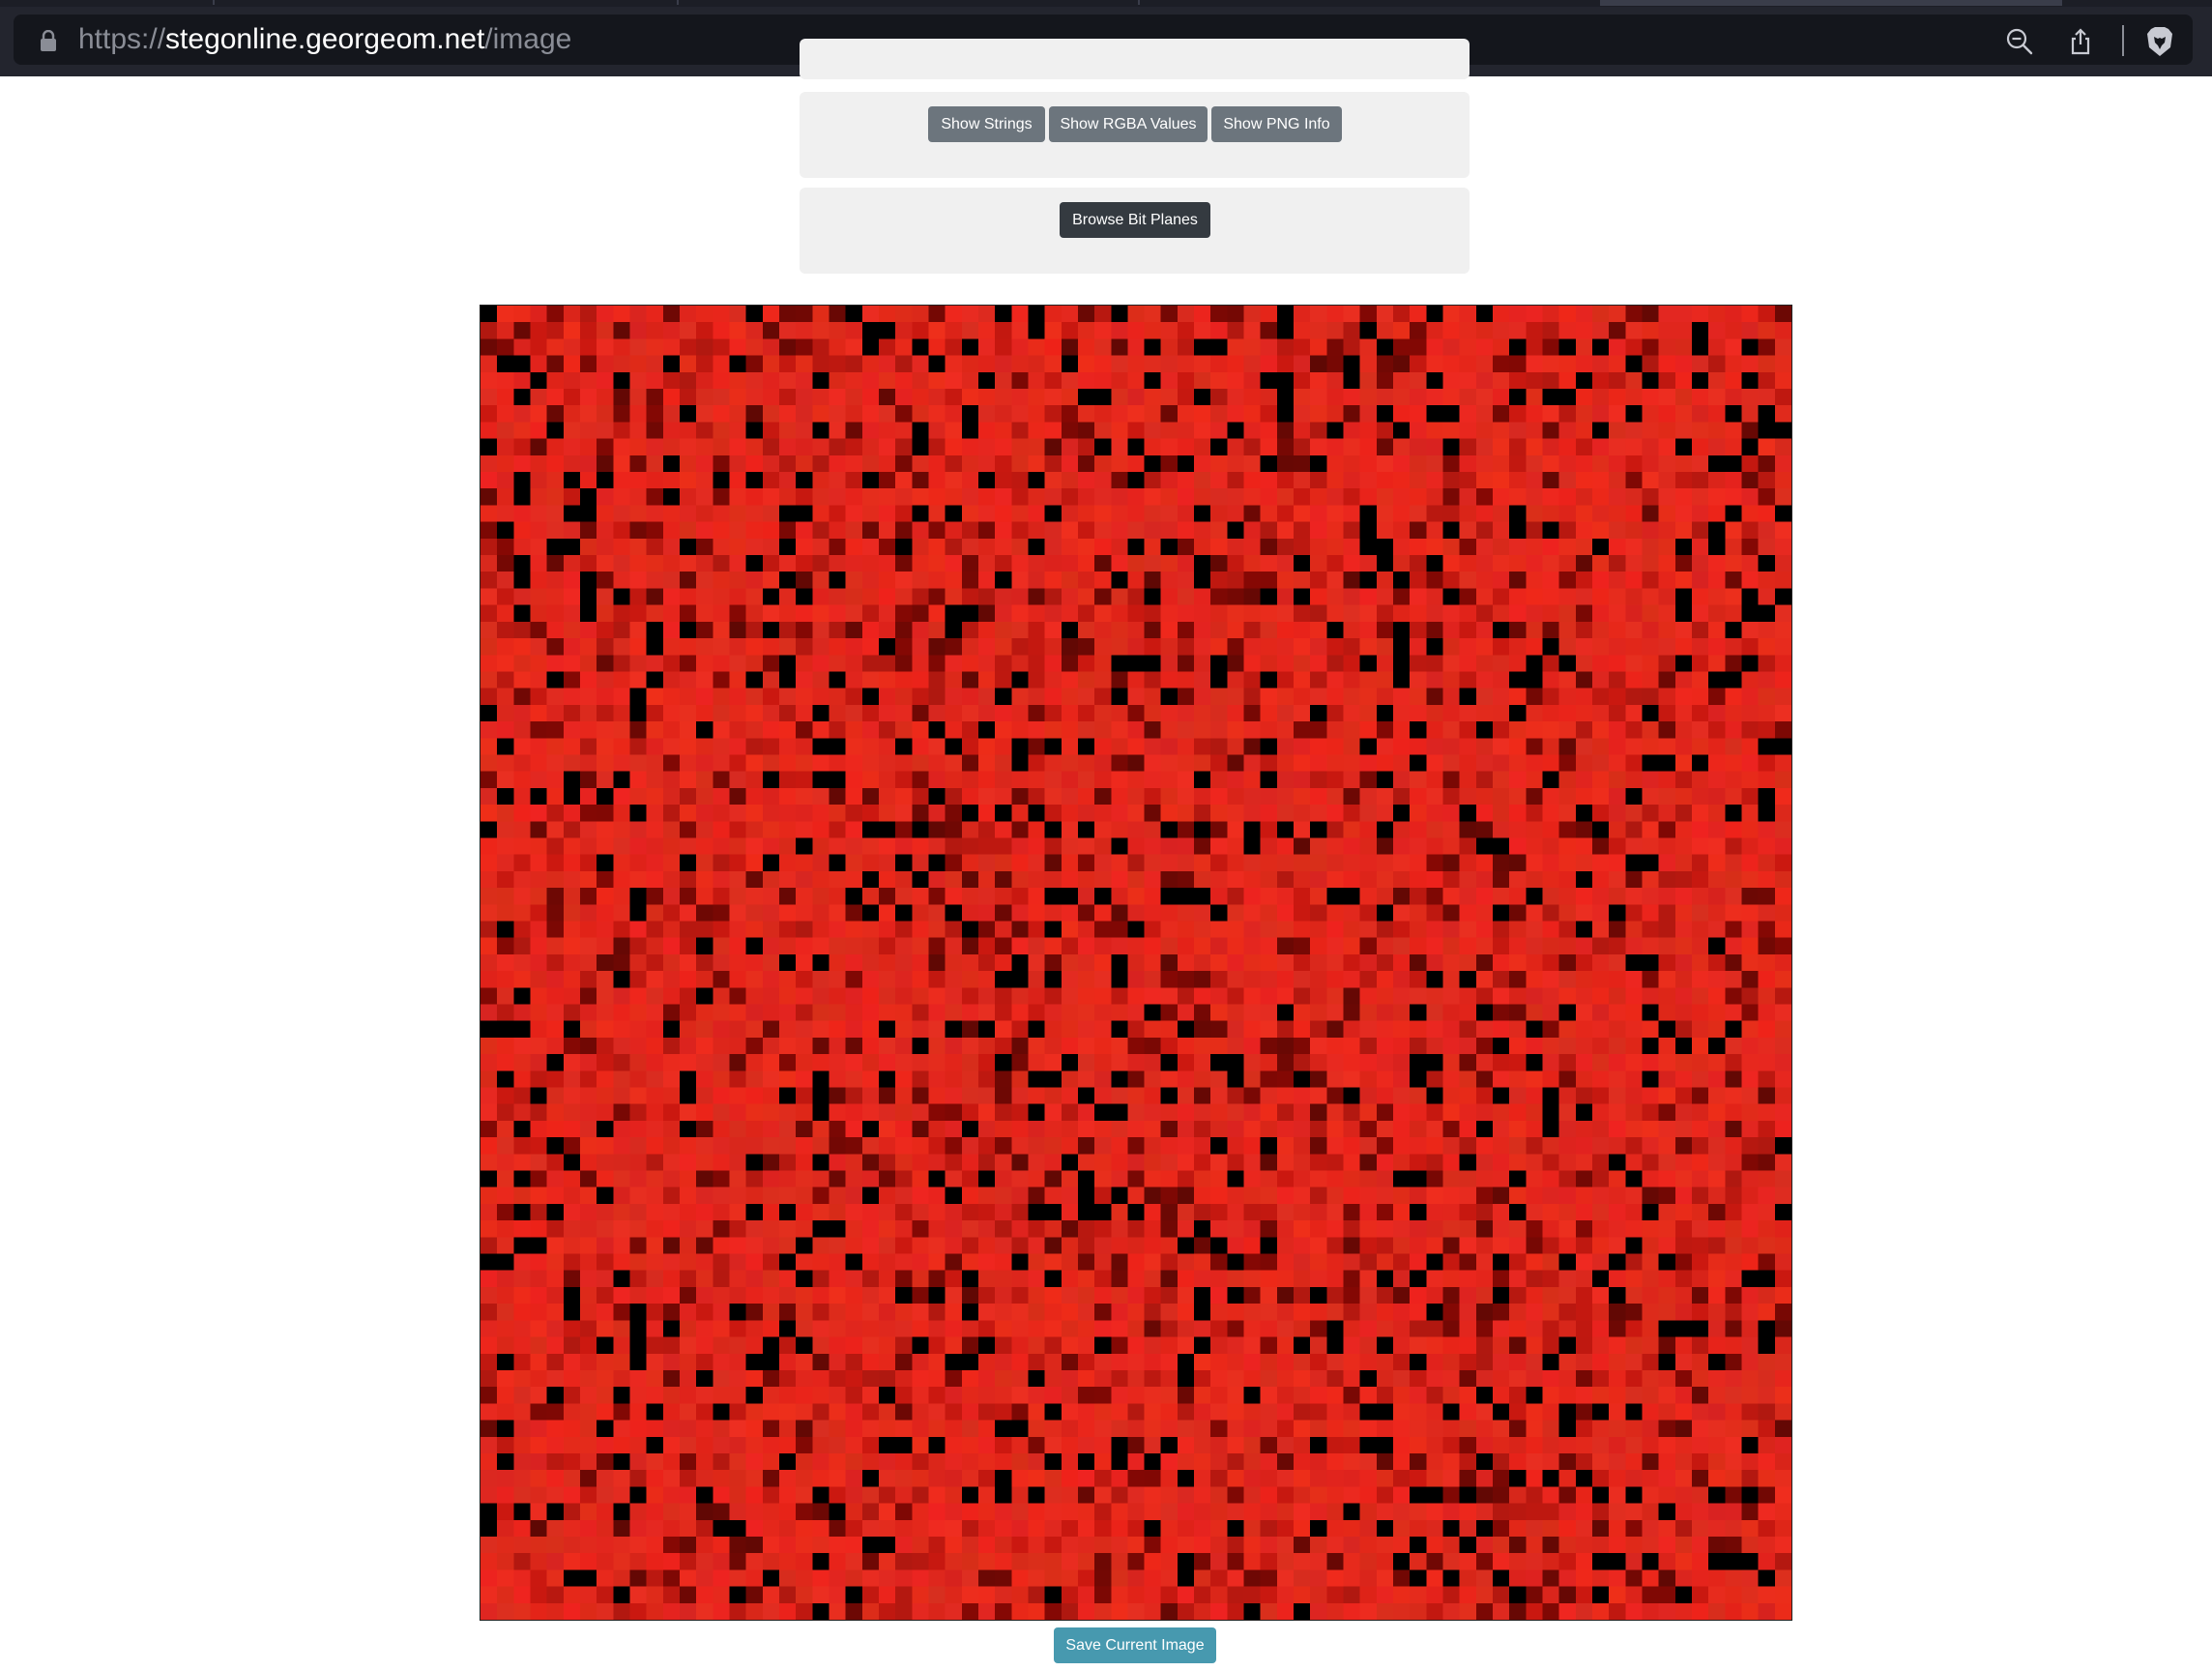 The height and width of the screenshot is (1671, 2212). Describe the element at coordinates (1135, 59) in the screenshot. I see `panel-top-edge` at that location.